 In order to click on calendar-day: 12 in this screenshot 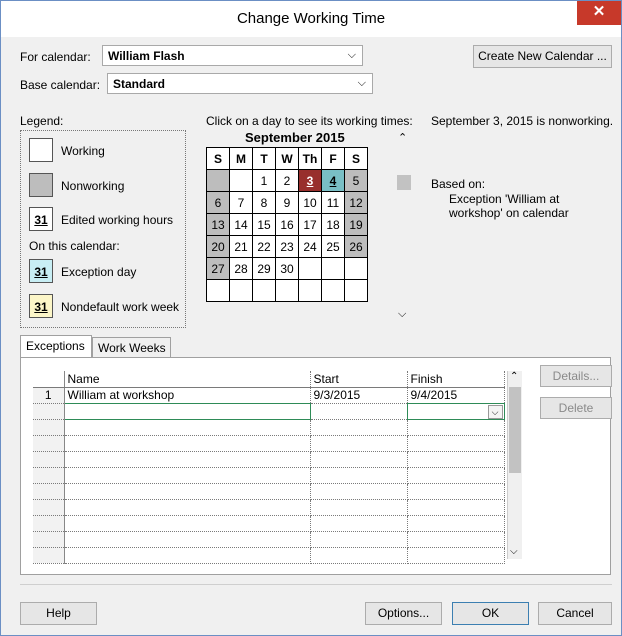, I will do `click(356, 202)`.